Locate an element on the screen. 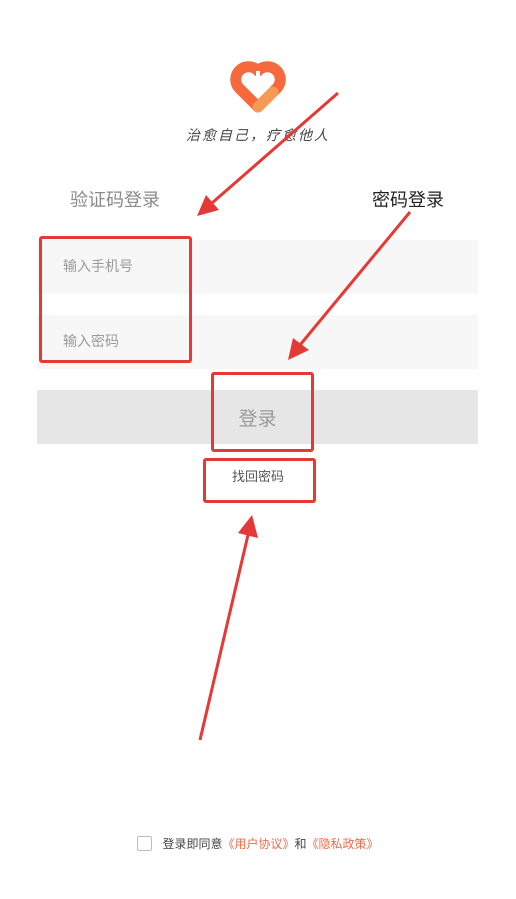 The image size is (516, 899). agreement-row: 登录即同意 《用户协议》 和 《隐私政策》 is located at coordinates (258, 843).